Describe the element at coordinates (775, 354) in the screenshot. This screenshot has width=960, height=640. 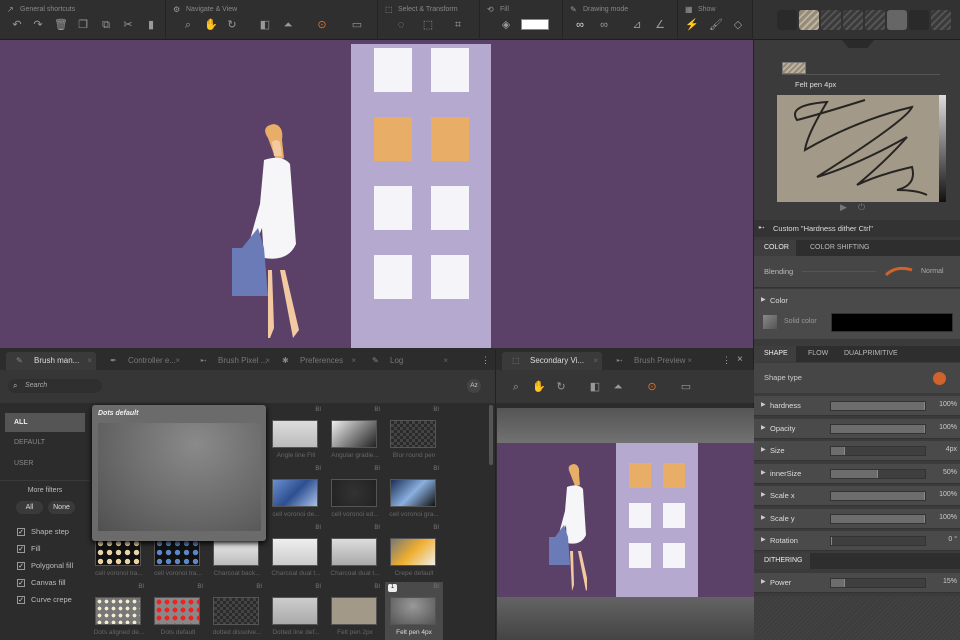
I see `tab-shape: SHAPE` at that location.